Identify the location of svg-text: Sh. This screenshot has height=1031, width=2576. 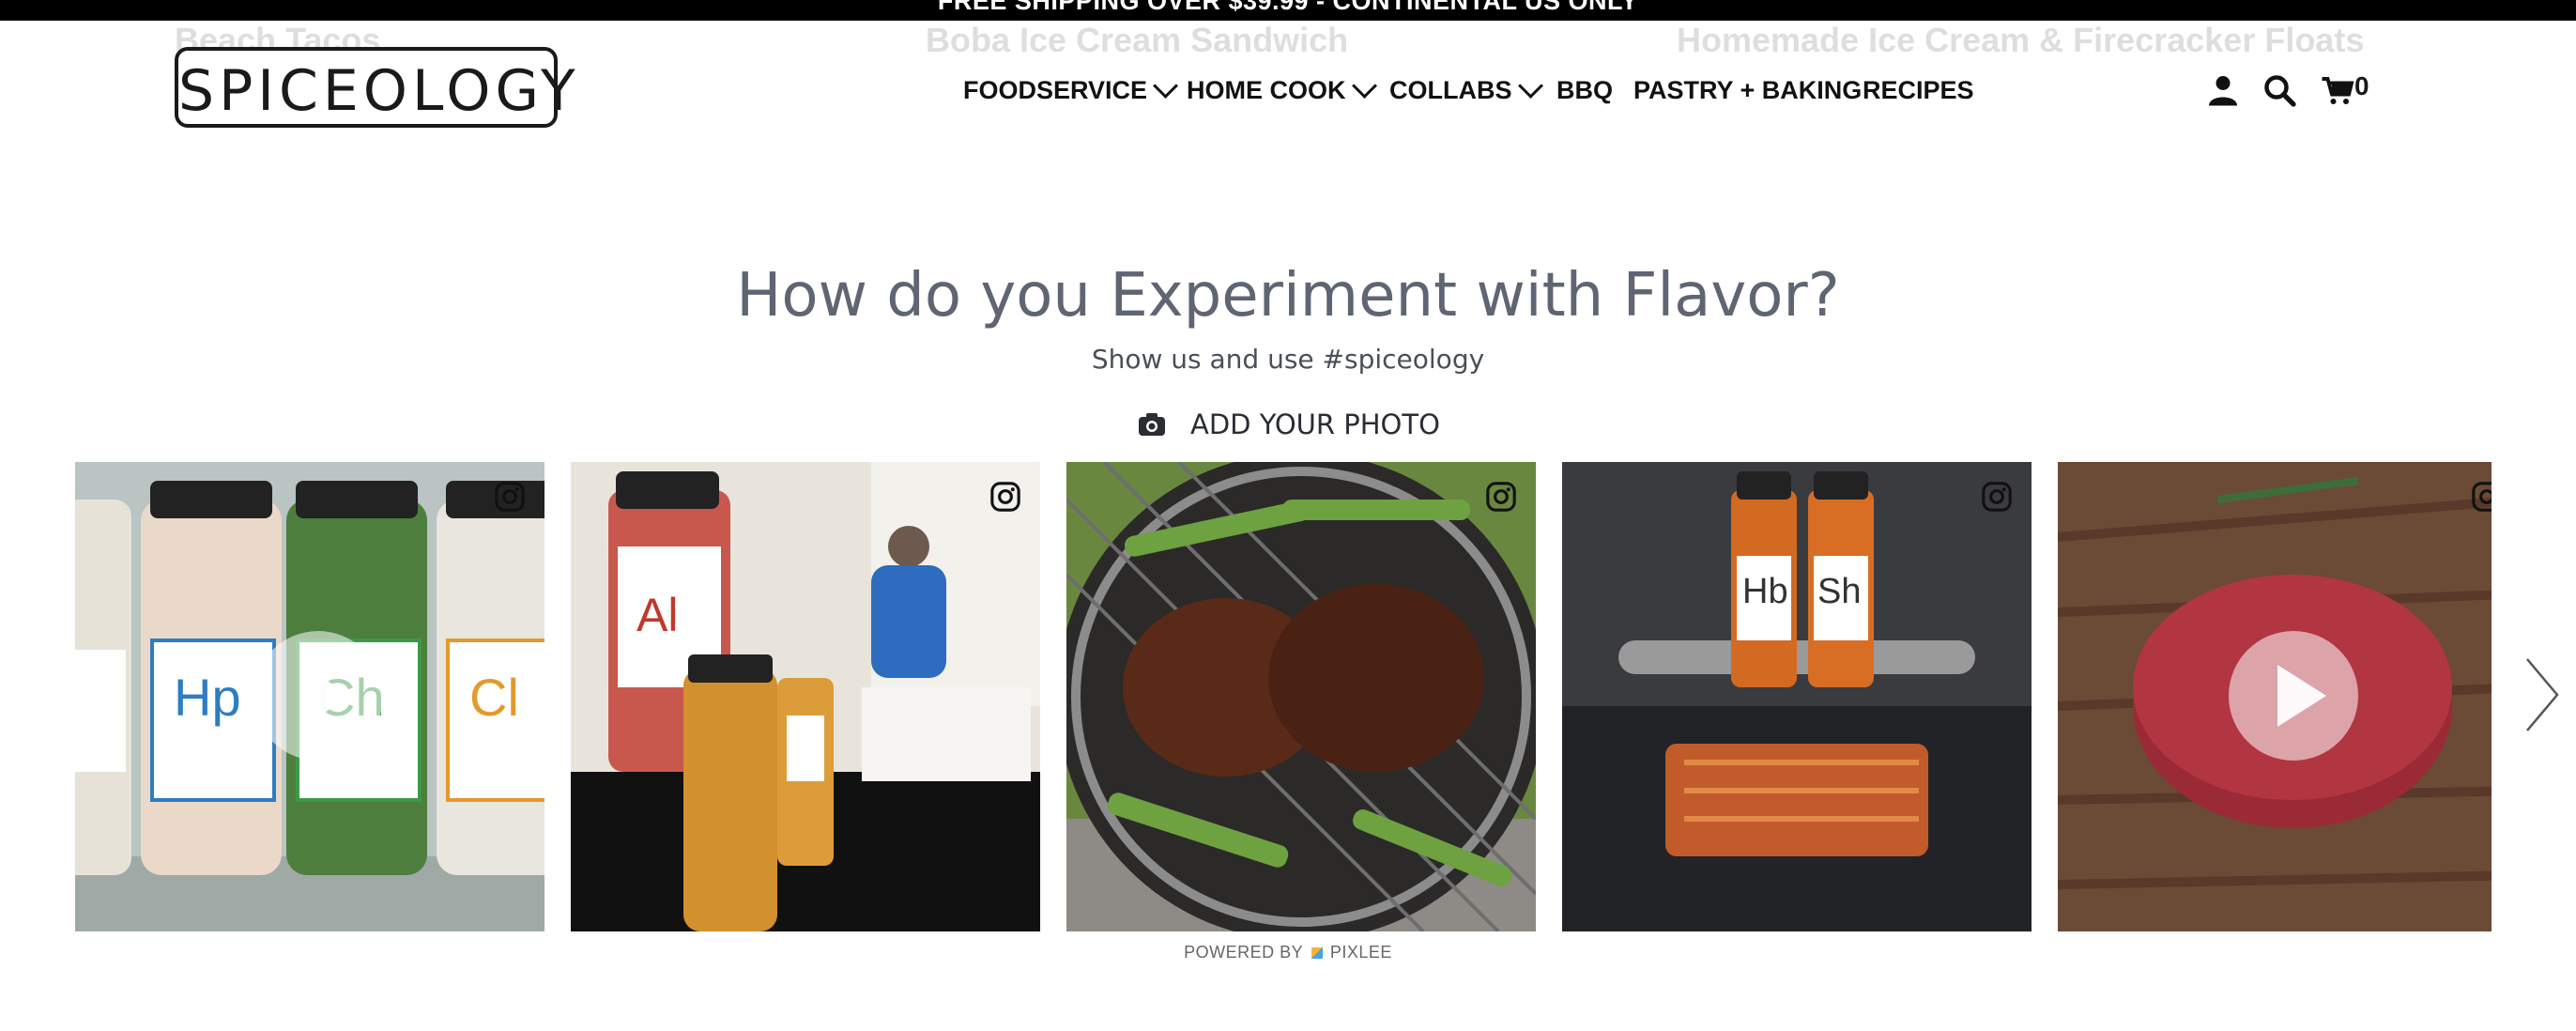
(1839, 591).